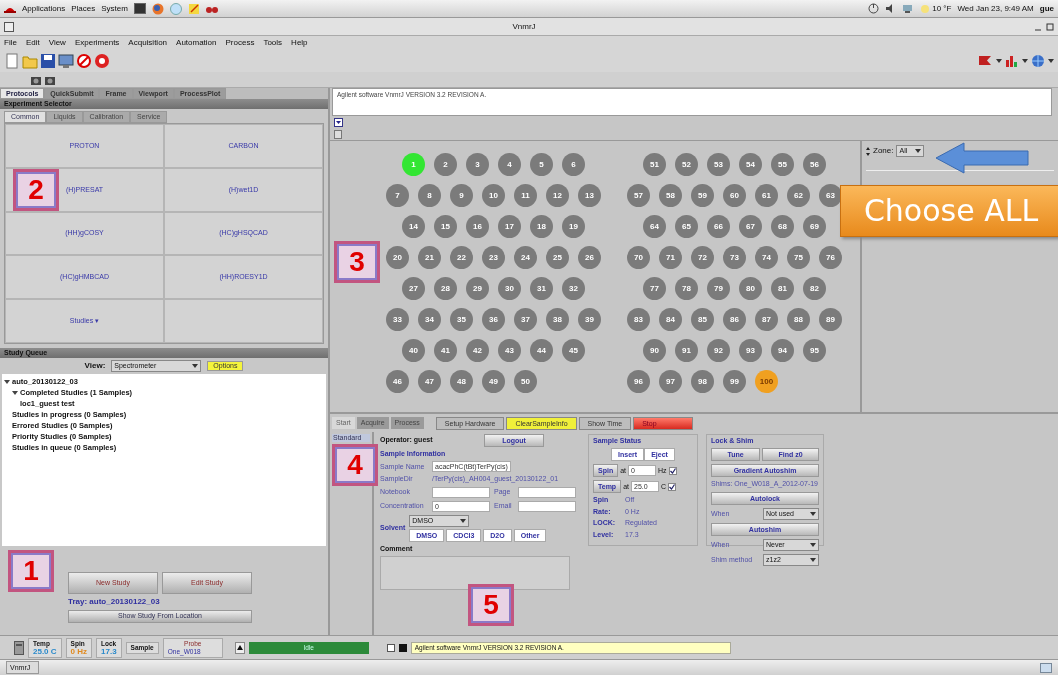 Image resolution: width=1058 pixels, height=675 pixels. Describe the element at coordinates (702, 195) in the screenshot. I see `sample-well: 59` at that location.